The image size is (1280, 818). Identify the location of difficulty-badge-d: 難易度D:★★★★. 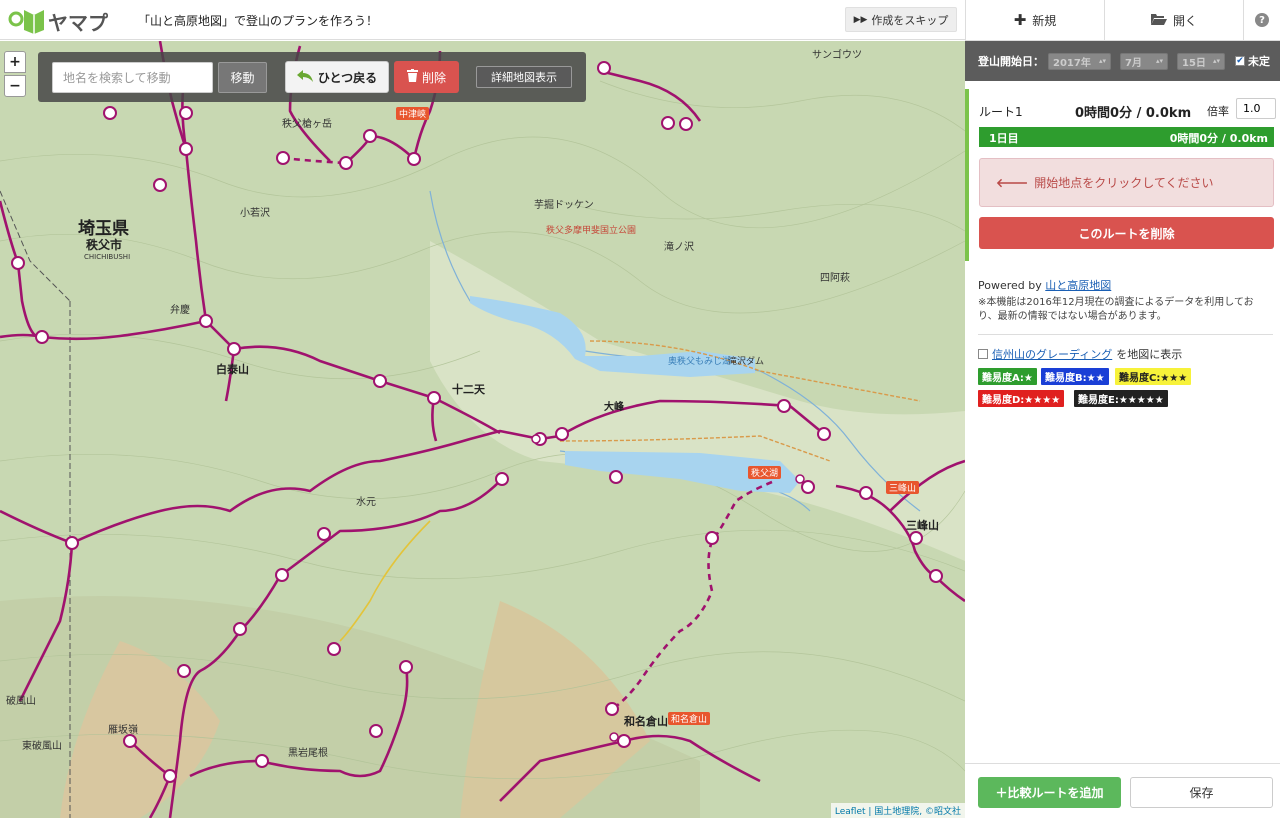
(1021, 398).